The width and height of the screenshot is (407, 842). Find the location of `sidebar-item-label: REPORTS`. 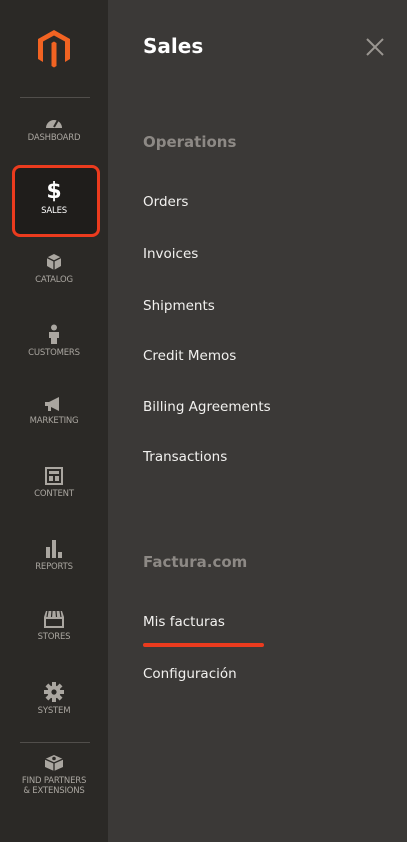

sidebar-item-label: REPORTS is located at coordinates (54, 567).